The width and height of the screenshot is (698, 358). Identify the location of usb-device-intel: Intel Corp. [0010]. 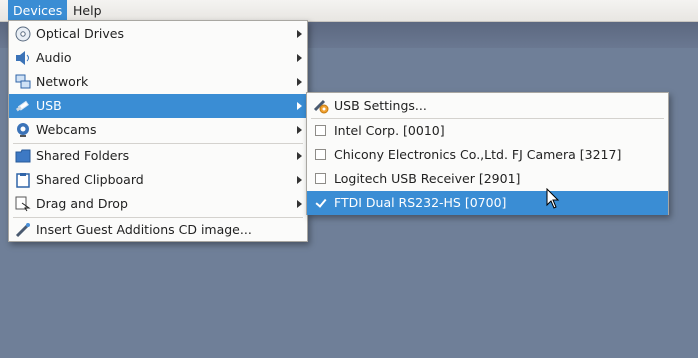
(487, 131).